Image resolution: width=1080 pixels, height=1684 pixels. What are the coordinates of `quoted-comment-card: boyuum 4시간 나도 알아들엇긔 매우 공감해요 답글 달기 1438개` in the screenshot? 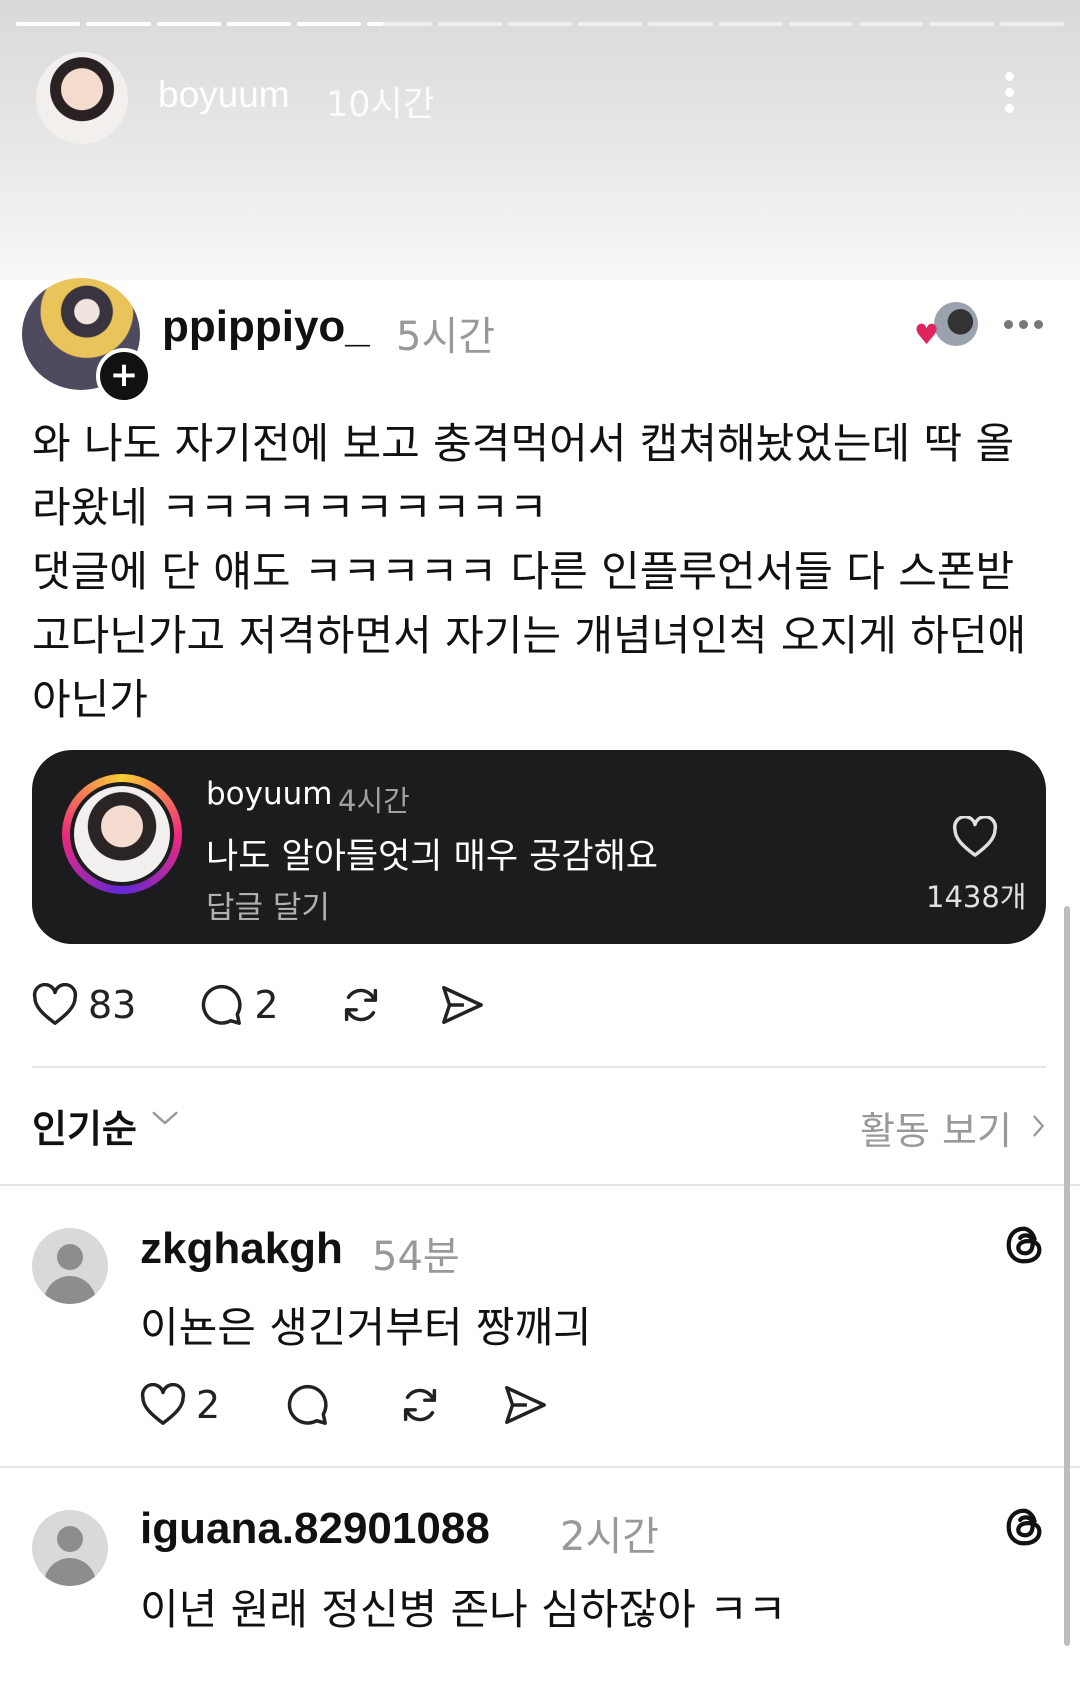 It's located at (539, 847).